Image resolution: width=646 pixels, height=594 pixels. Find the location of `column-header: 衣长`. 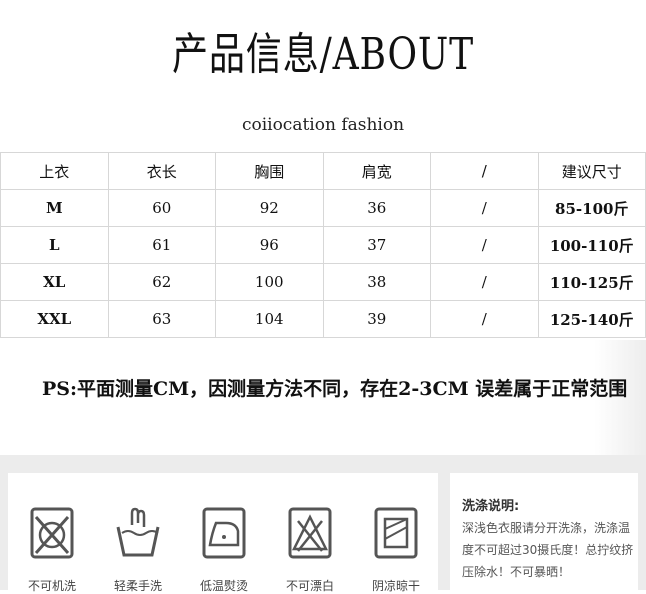

column-header: 衣长 is located at coordinates (161, 171).